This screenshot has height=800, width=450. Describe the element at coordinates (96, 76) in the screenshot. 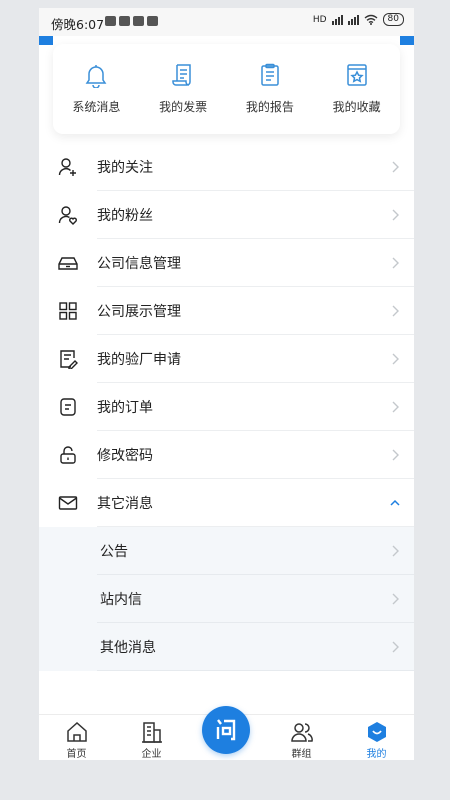

I see `bell-icon` at that location.